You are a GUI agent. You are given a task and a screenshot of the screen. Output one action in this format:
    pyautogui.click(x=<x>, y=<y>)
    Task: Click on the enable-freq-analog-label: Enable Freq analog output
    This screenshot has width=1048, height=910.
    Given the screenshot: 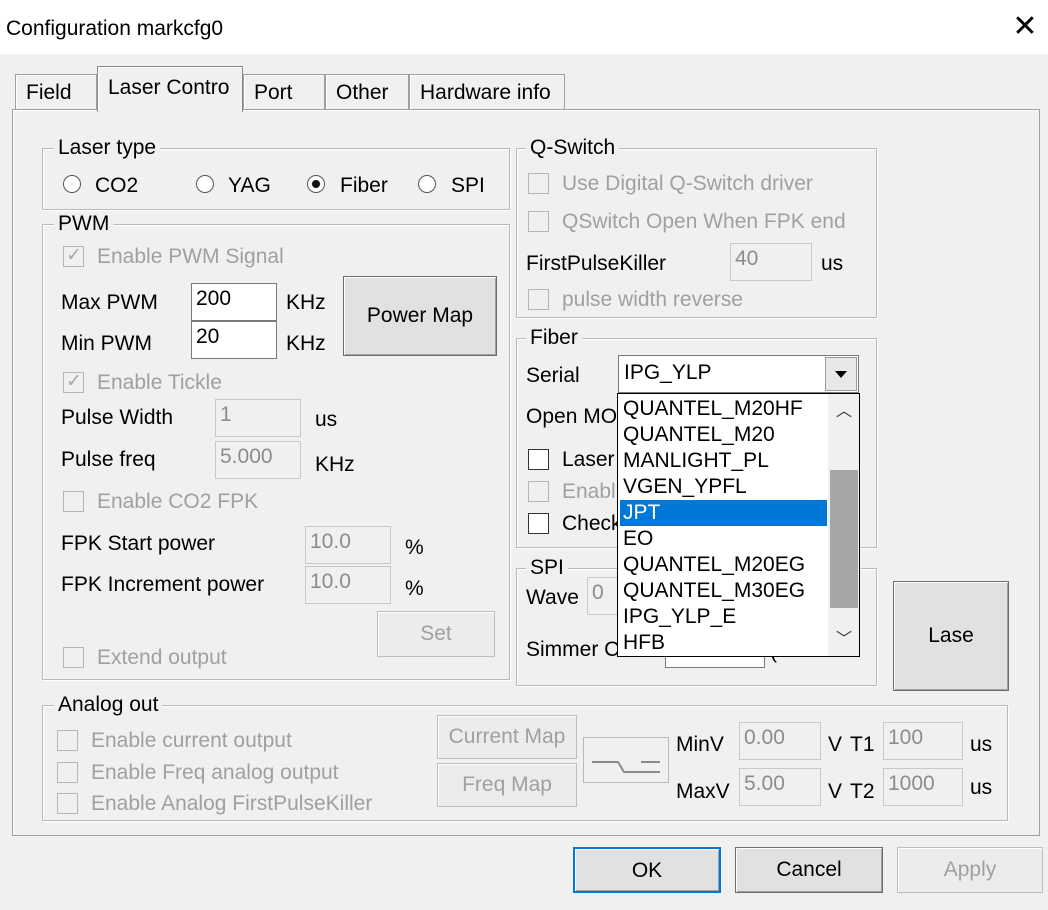 What is the action you would take?
    pyautogui.click(x=215, y=772)
    